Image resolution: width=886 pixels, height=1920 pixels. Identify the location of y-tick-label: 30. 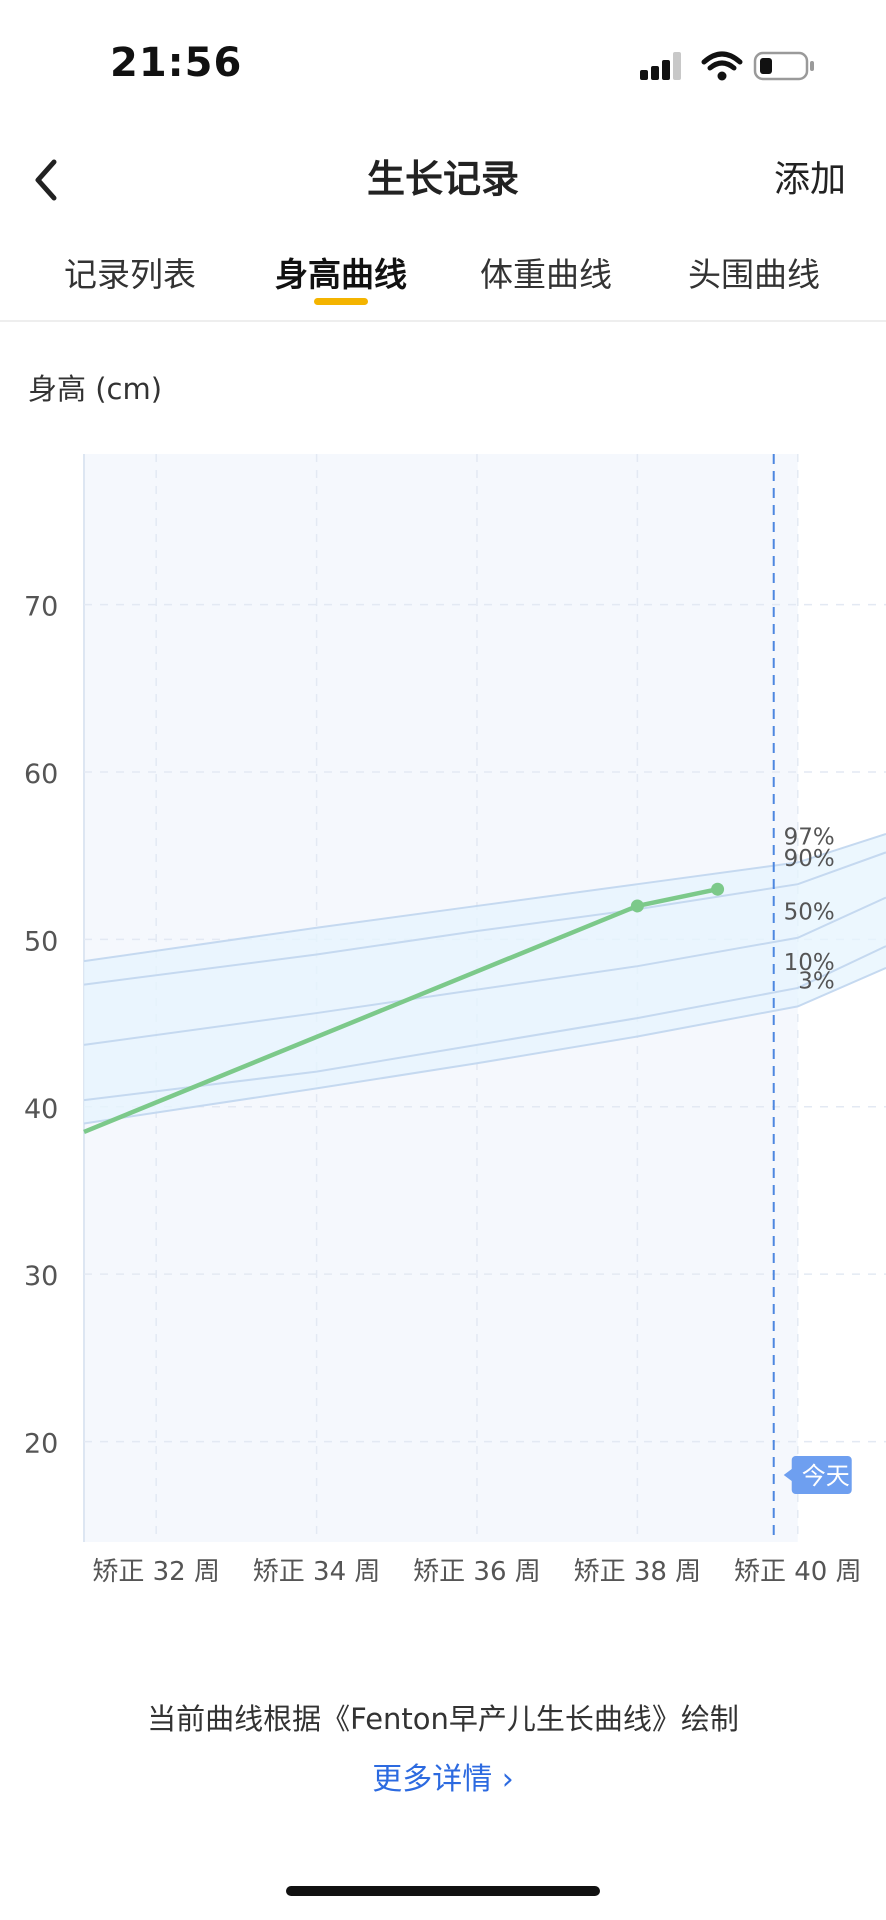
(41, 1276).